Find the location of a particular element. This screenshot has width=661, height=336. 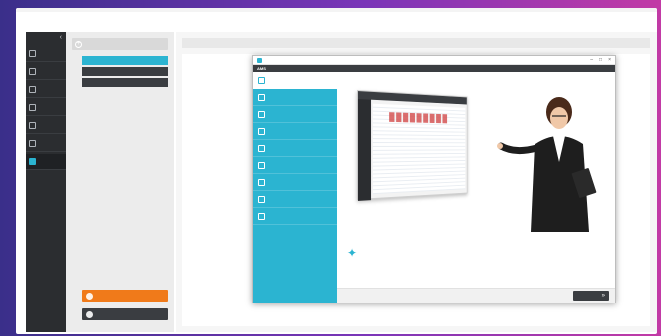

arrows-icon is located at coordinates (261, 97).